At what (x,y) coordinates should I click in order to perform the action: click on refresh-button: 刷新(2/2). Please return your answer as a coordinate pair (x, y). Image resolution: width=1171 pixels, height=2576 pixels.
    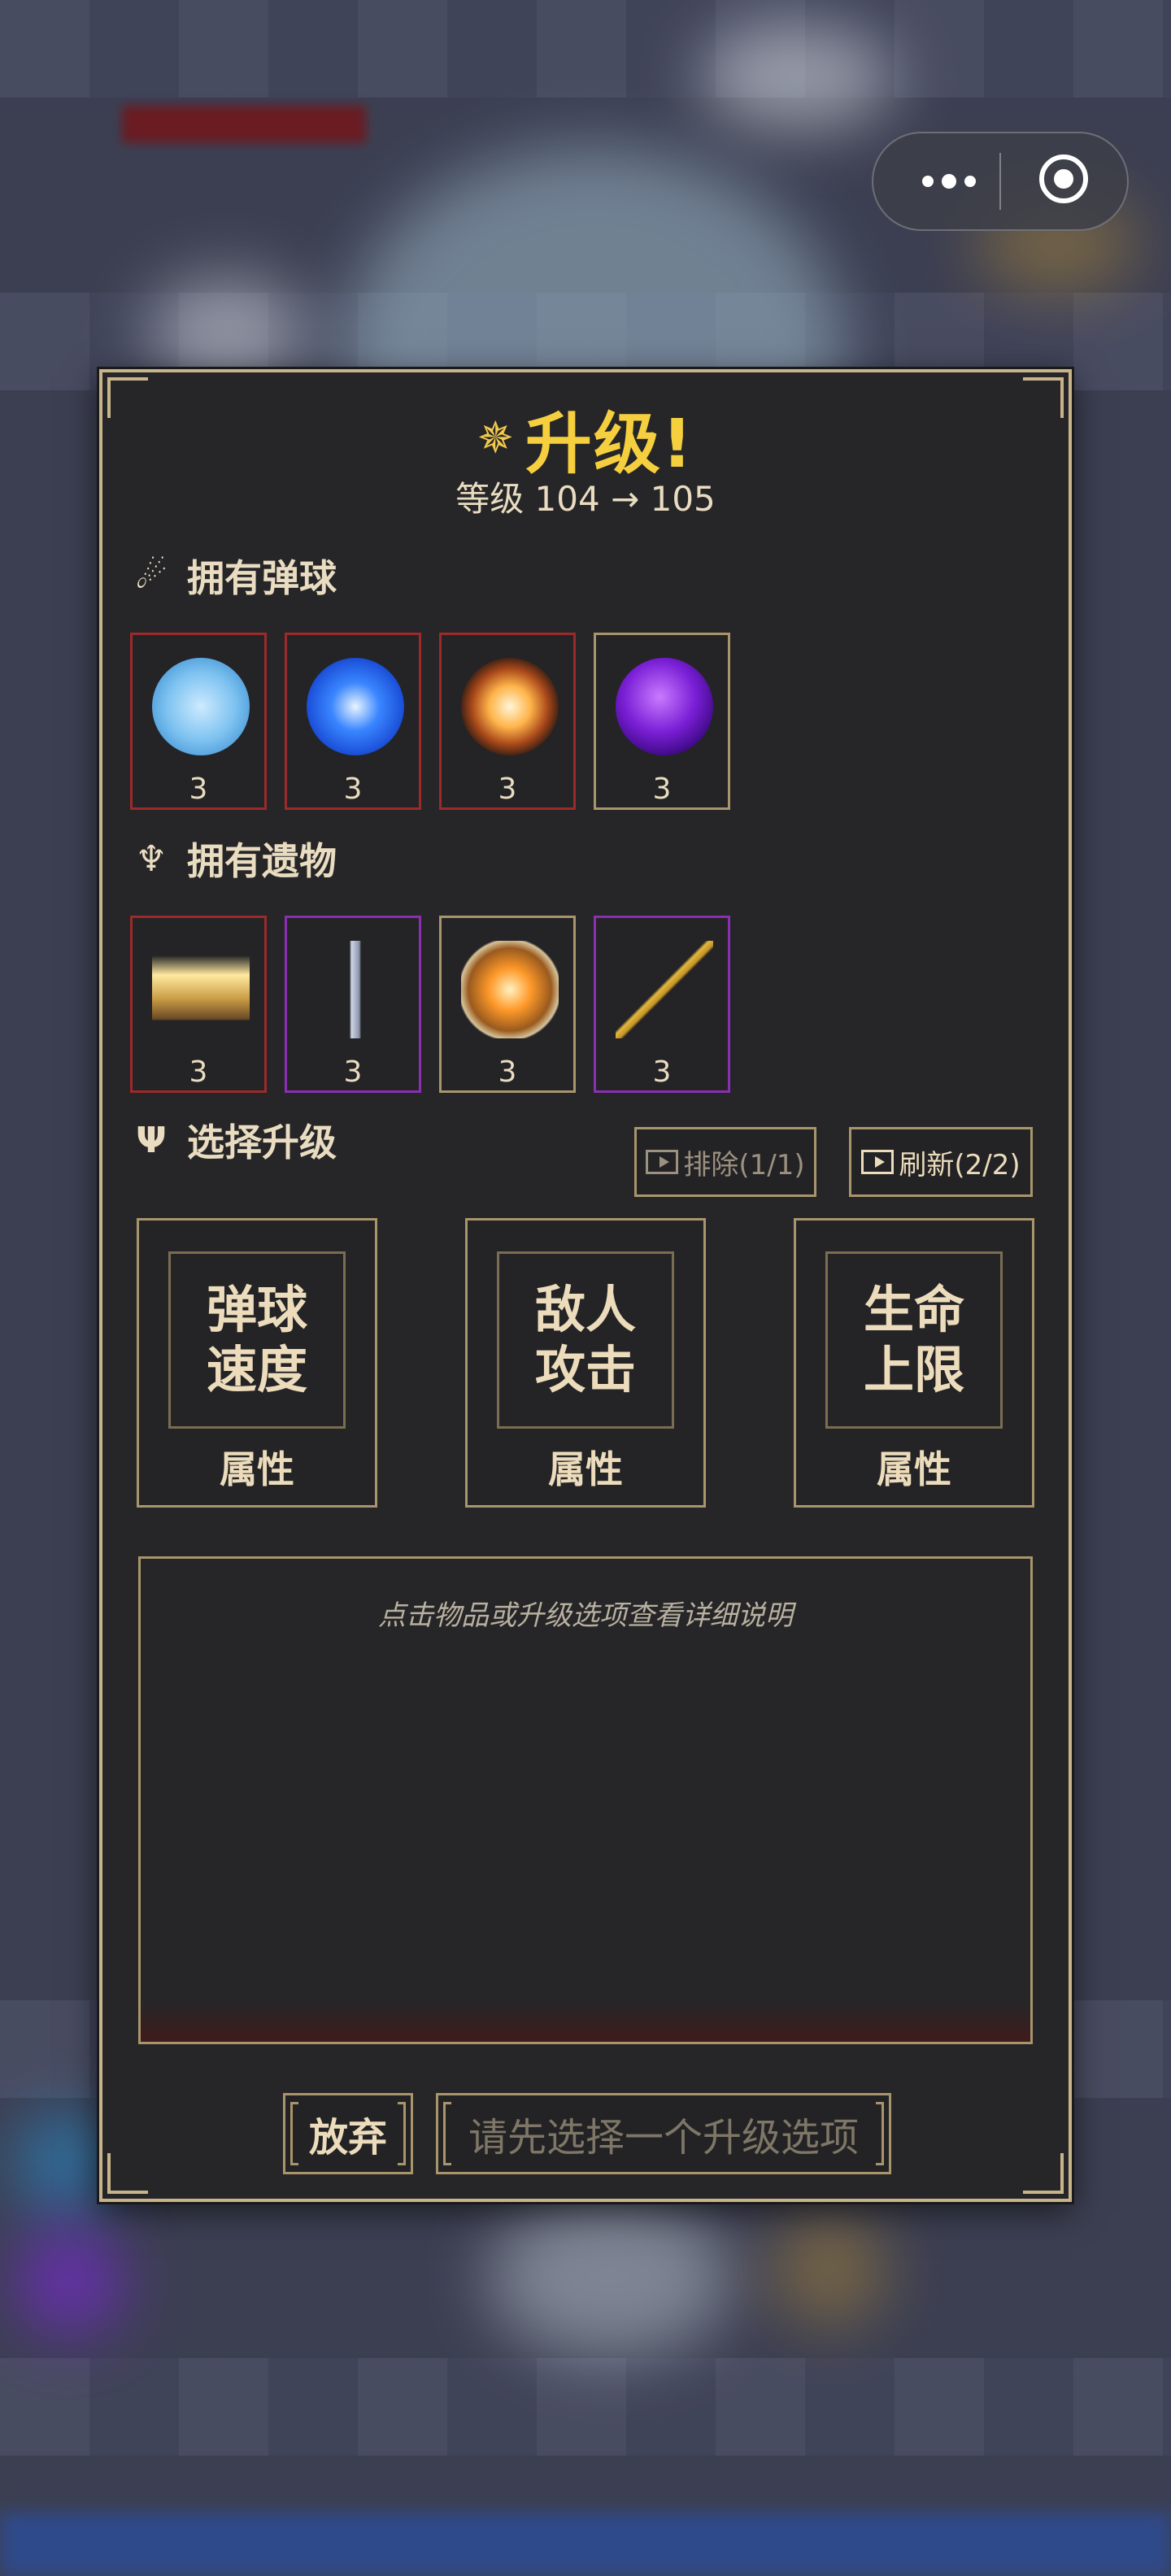
    Looking at the image, I should click on (941, 1162).